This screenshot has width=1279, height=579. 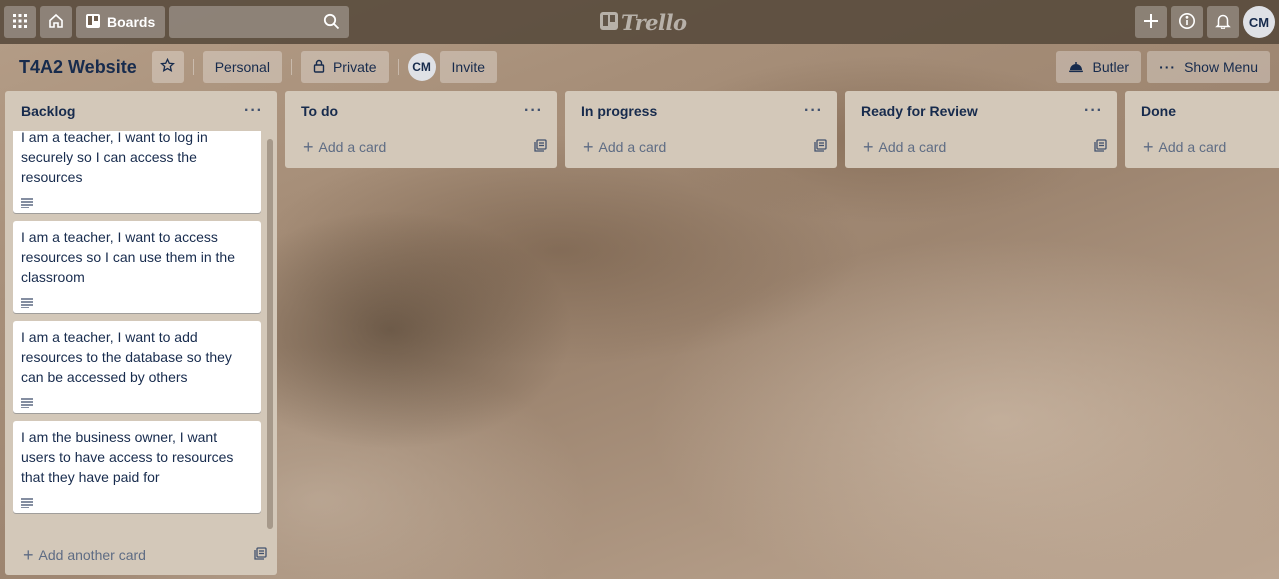 I want to click on visibility-label: Private, so click(x=354, y=67).